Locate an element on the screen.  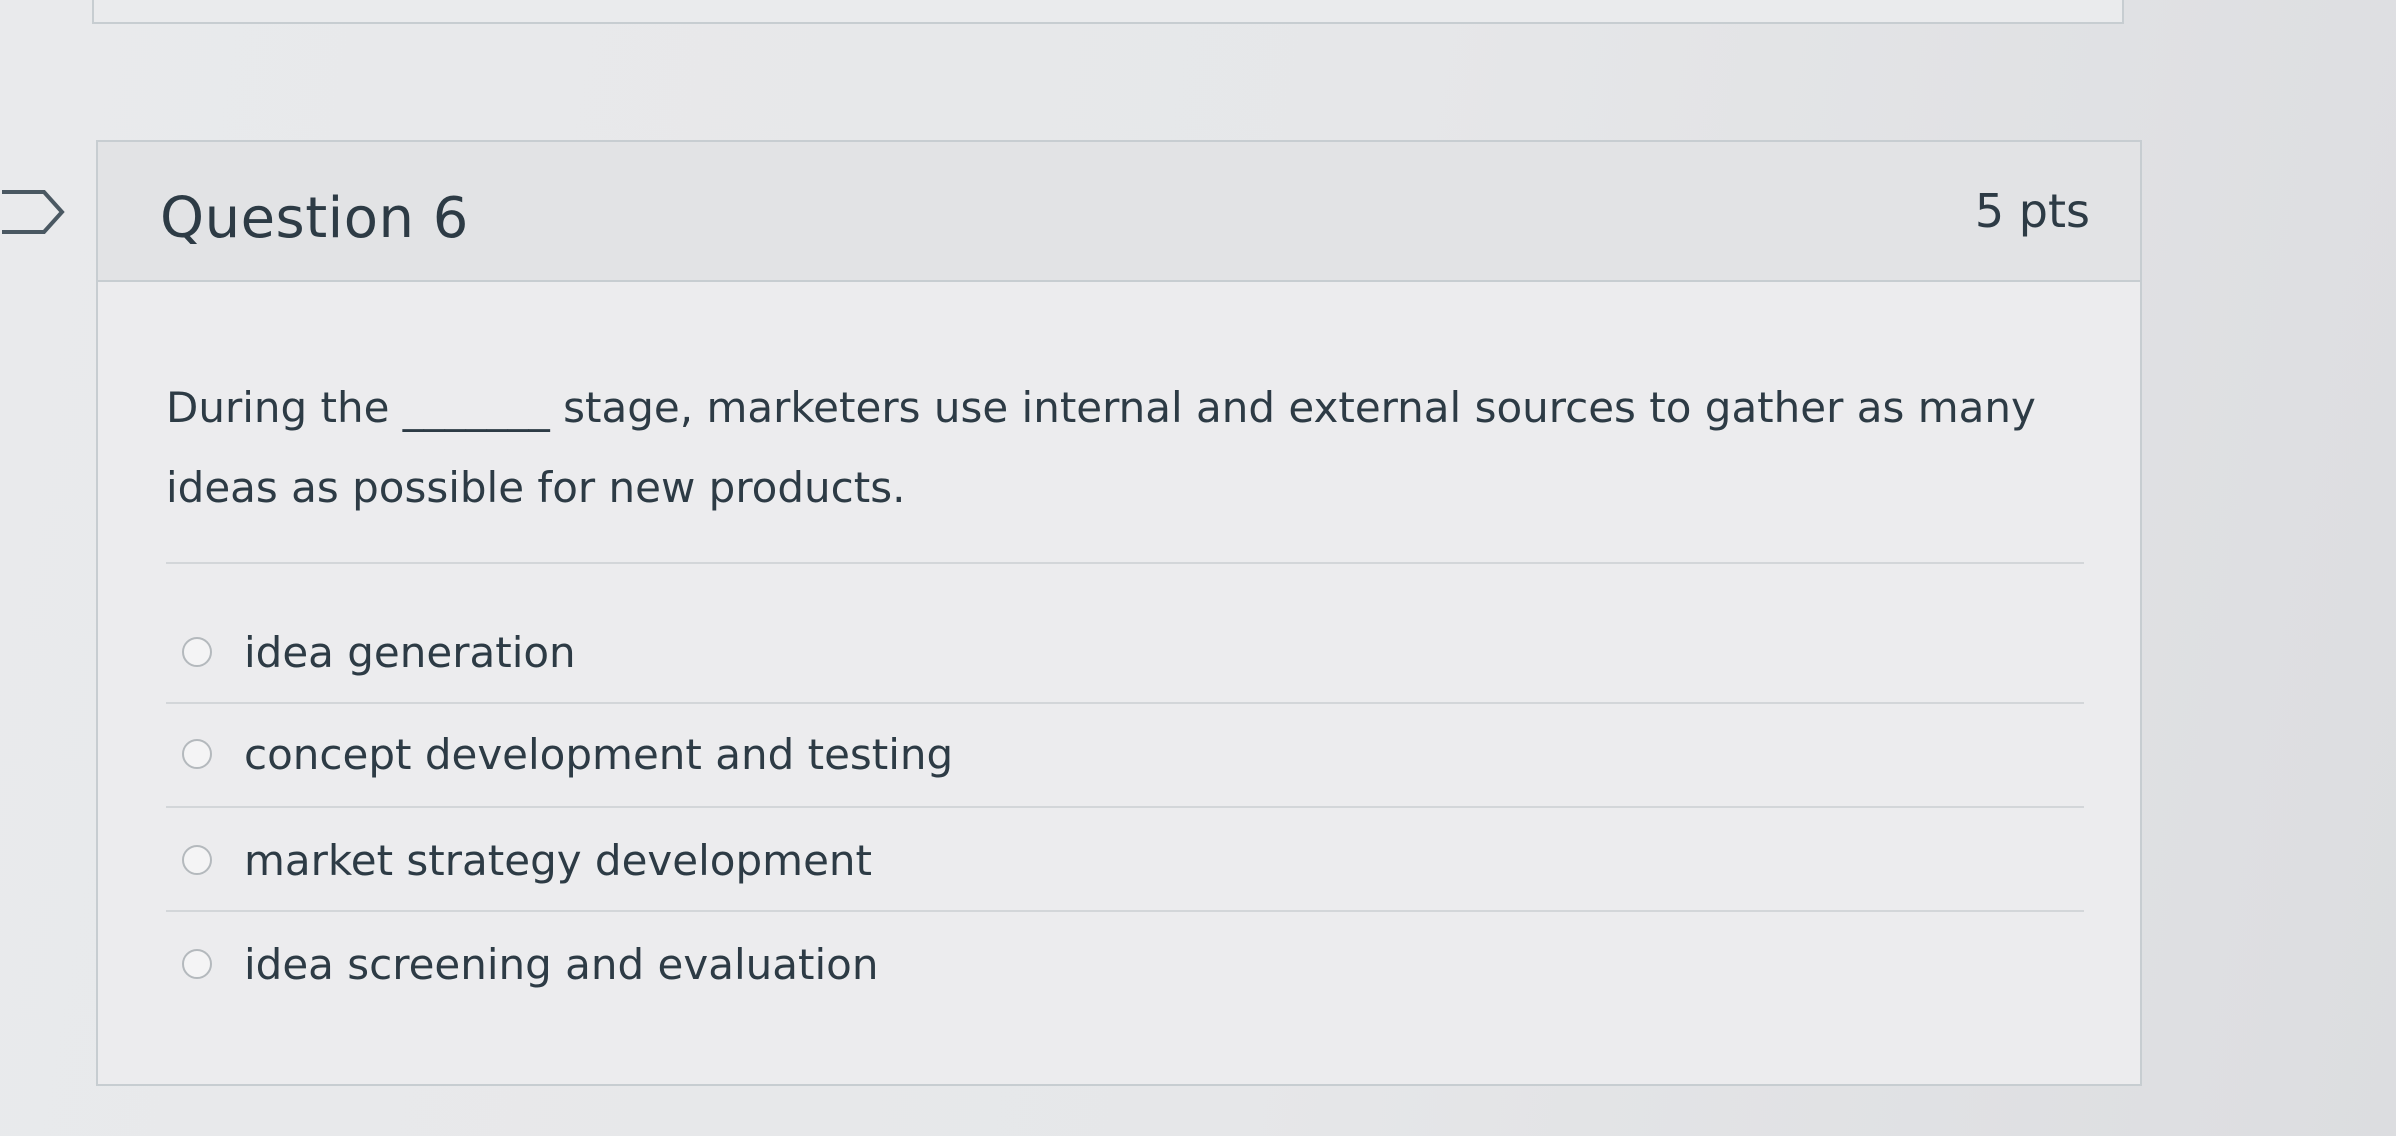
bookmark-flag-icon is located at coordinates (33, 212).